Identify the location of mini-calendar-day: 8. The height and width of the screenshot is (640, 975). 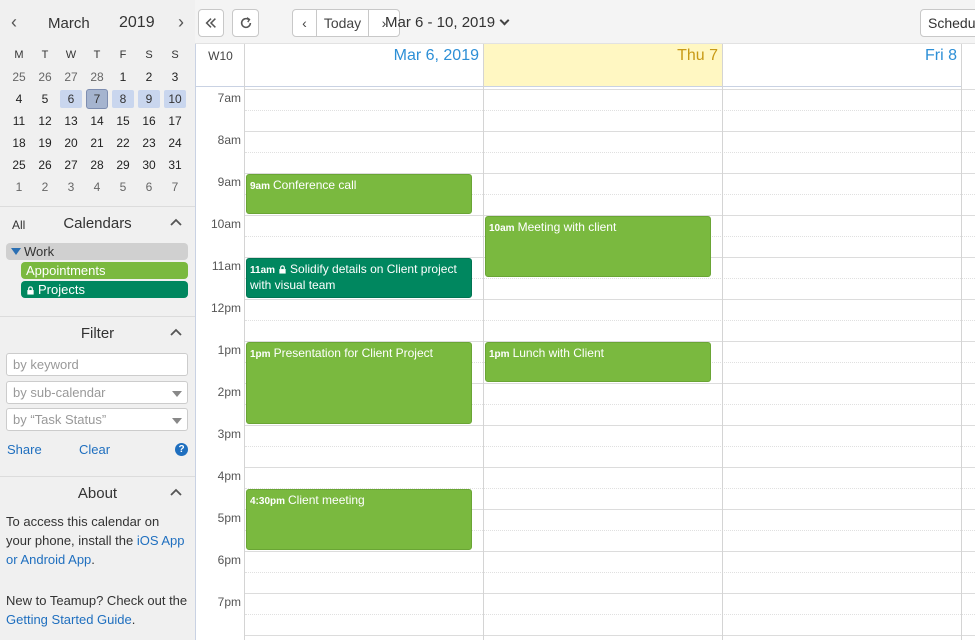
(123, 99).